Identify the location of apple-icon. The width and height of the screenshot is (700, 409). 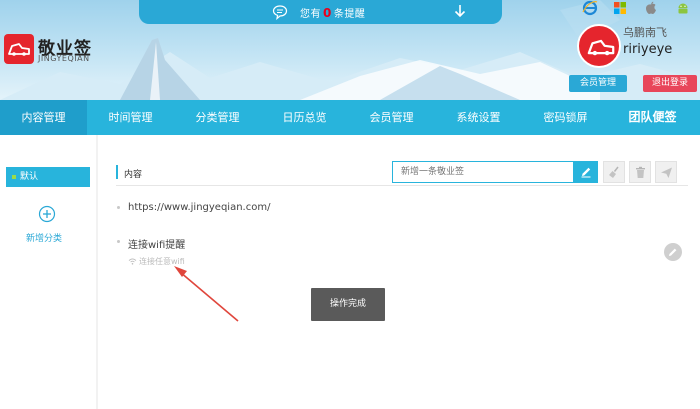
(651, 8).